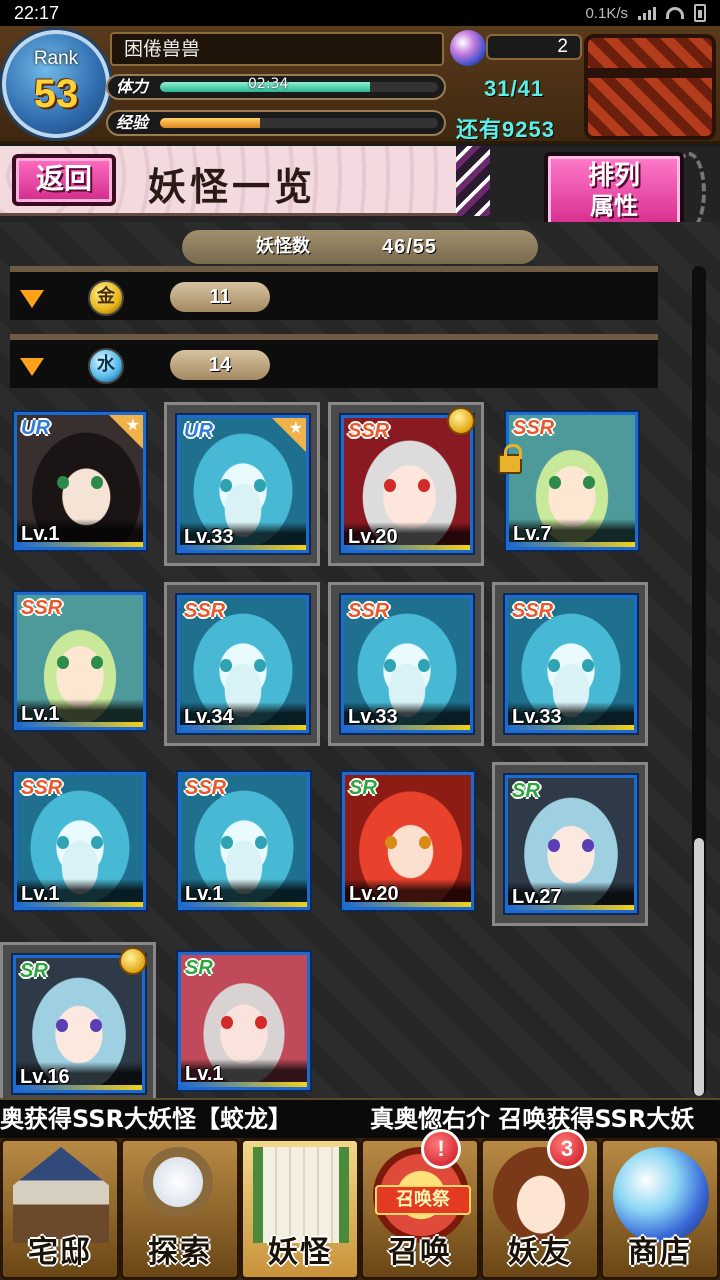 Image resolution: width=720 pixels, height=1280 pixels. I want to click on level-label: Lv.27, so click(571, 896).